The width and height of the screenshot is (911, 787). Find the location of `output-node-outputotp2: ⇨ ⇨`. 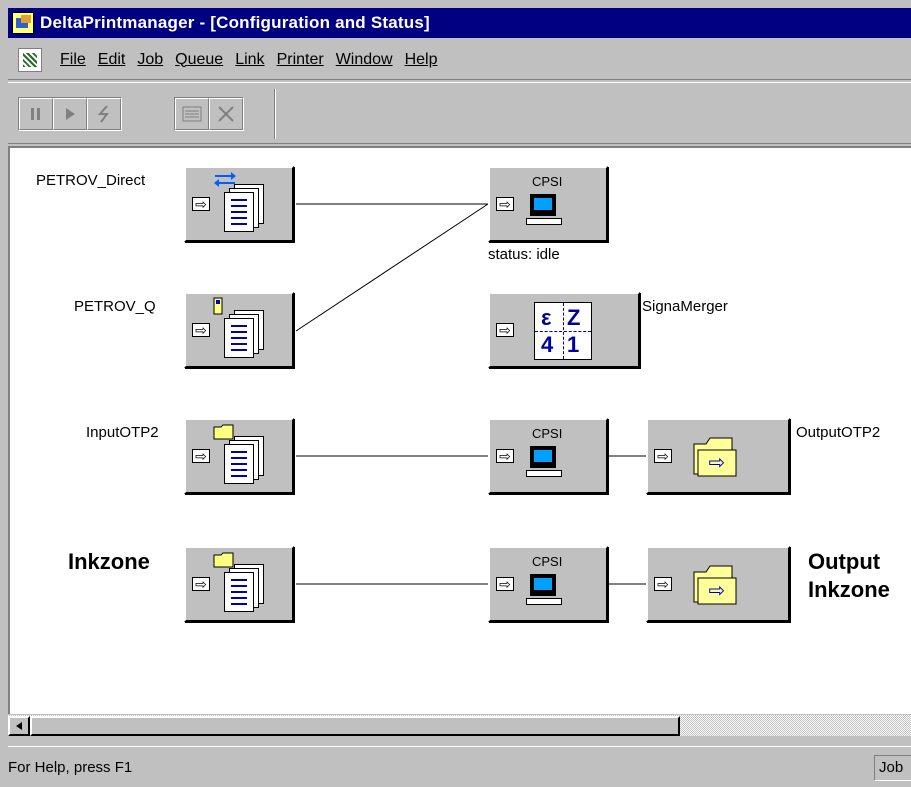

output-node-outputotp2: ⇨ ⇨ is located at coordinates (718, 456).